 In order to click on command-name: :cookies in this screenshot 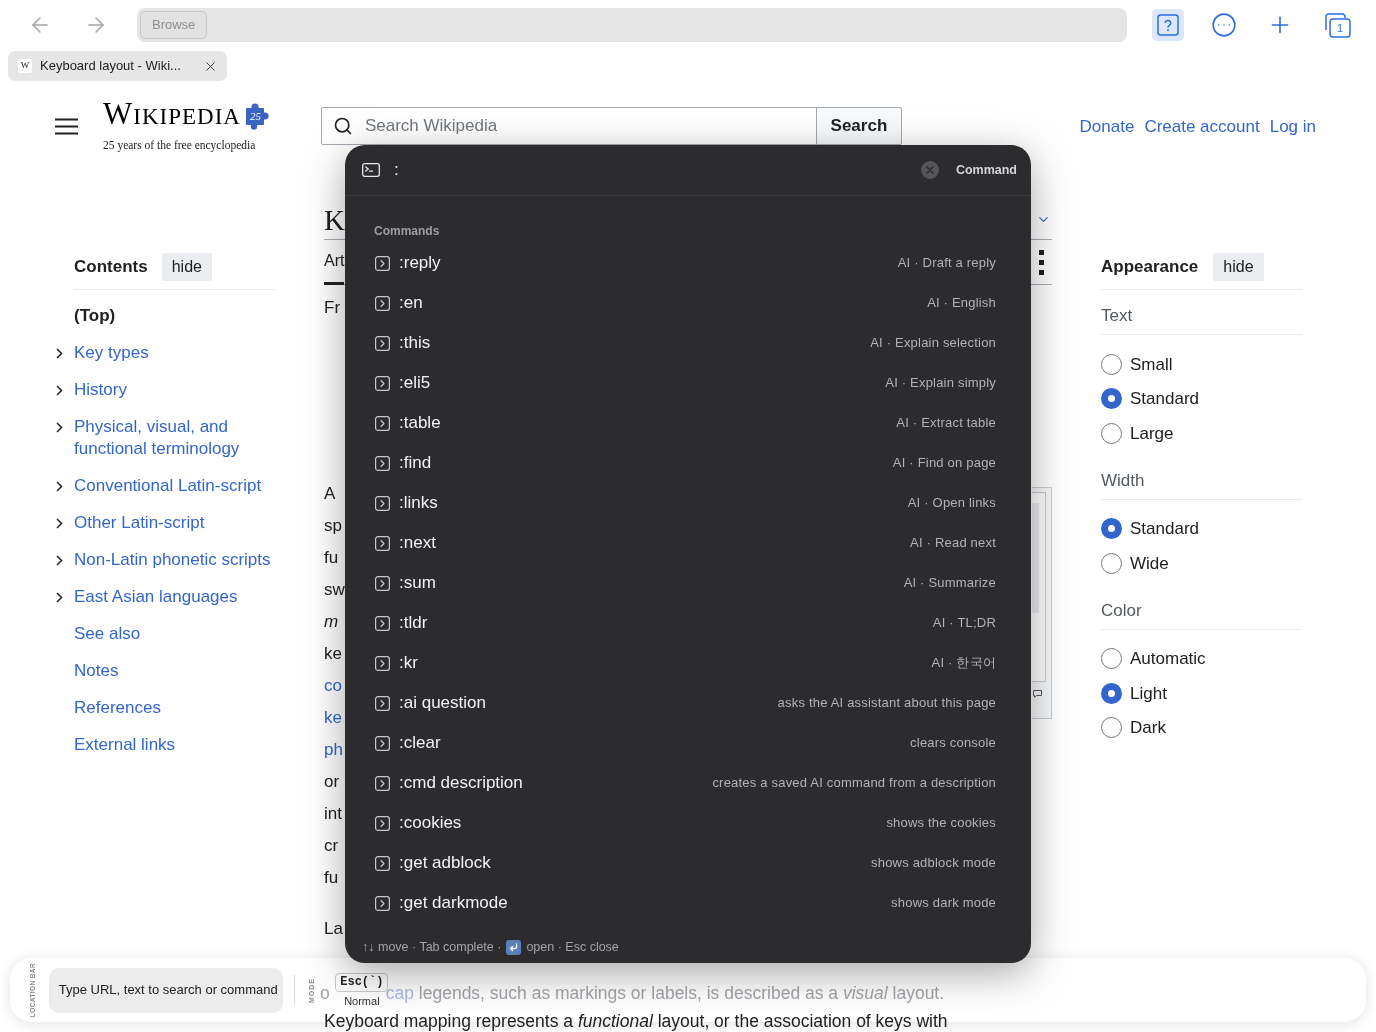, I will do `click(430, 823)`.